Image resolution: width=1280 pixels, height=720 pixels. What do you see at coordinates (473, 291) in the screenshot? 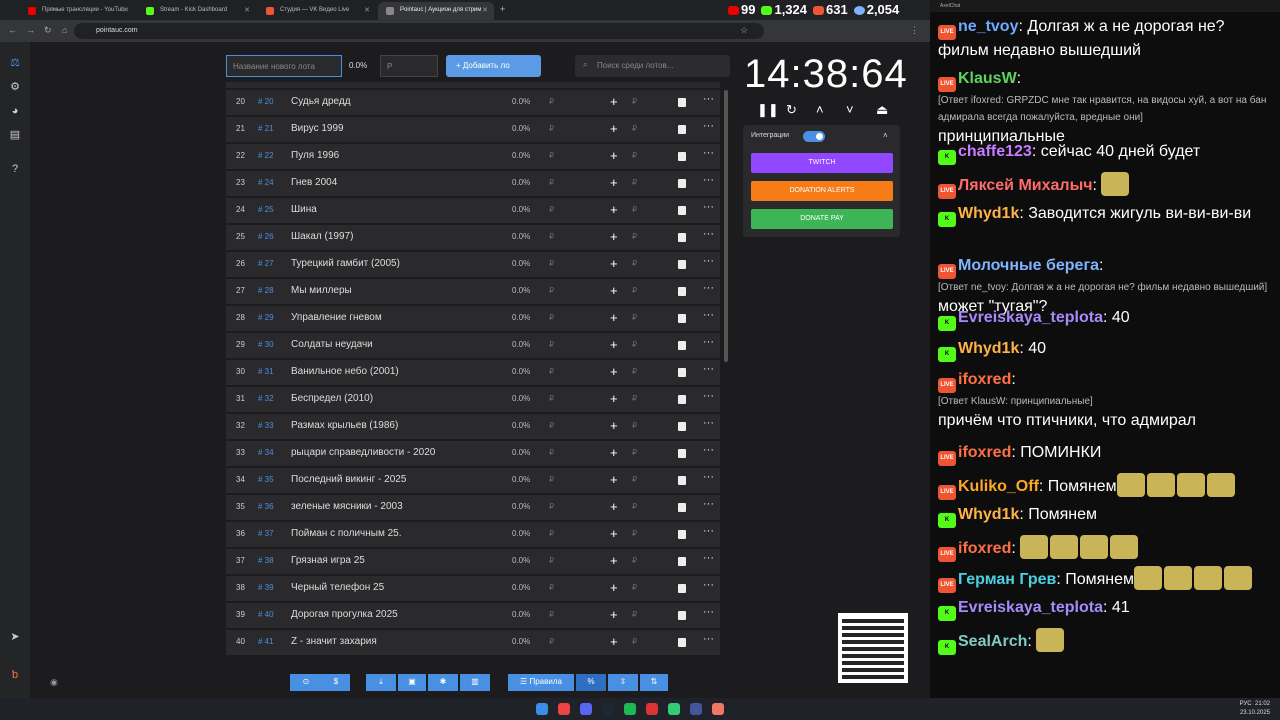
I see `table-row: 27 # 28 Мы миллеры 0.0% ₽ + ₽ ···` at bounding box center [473, 291].